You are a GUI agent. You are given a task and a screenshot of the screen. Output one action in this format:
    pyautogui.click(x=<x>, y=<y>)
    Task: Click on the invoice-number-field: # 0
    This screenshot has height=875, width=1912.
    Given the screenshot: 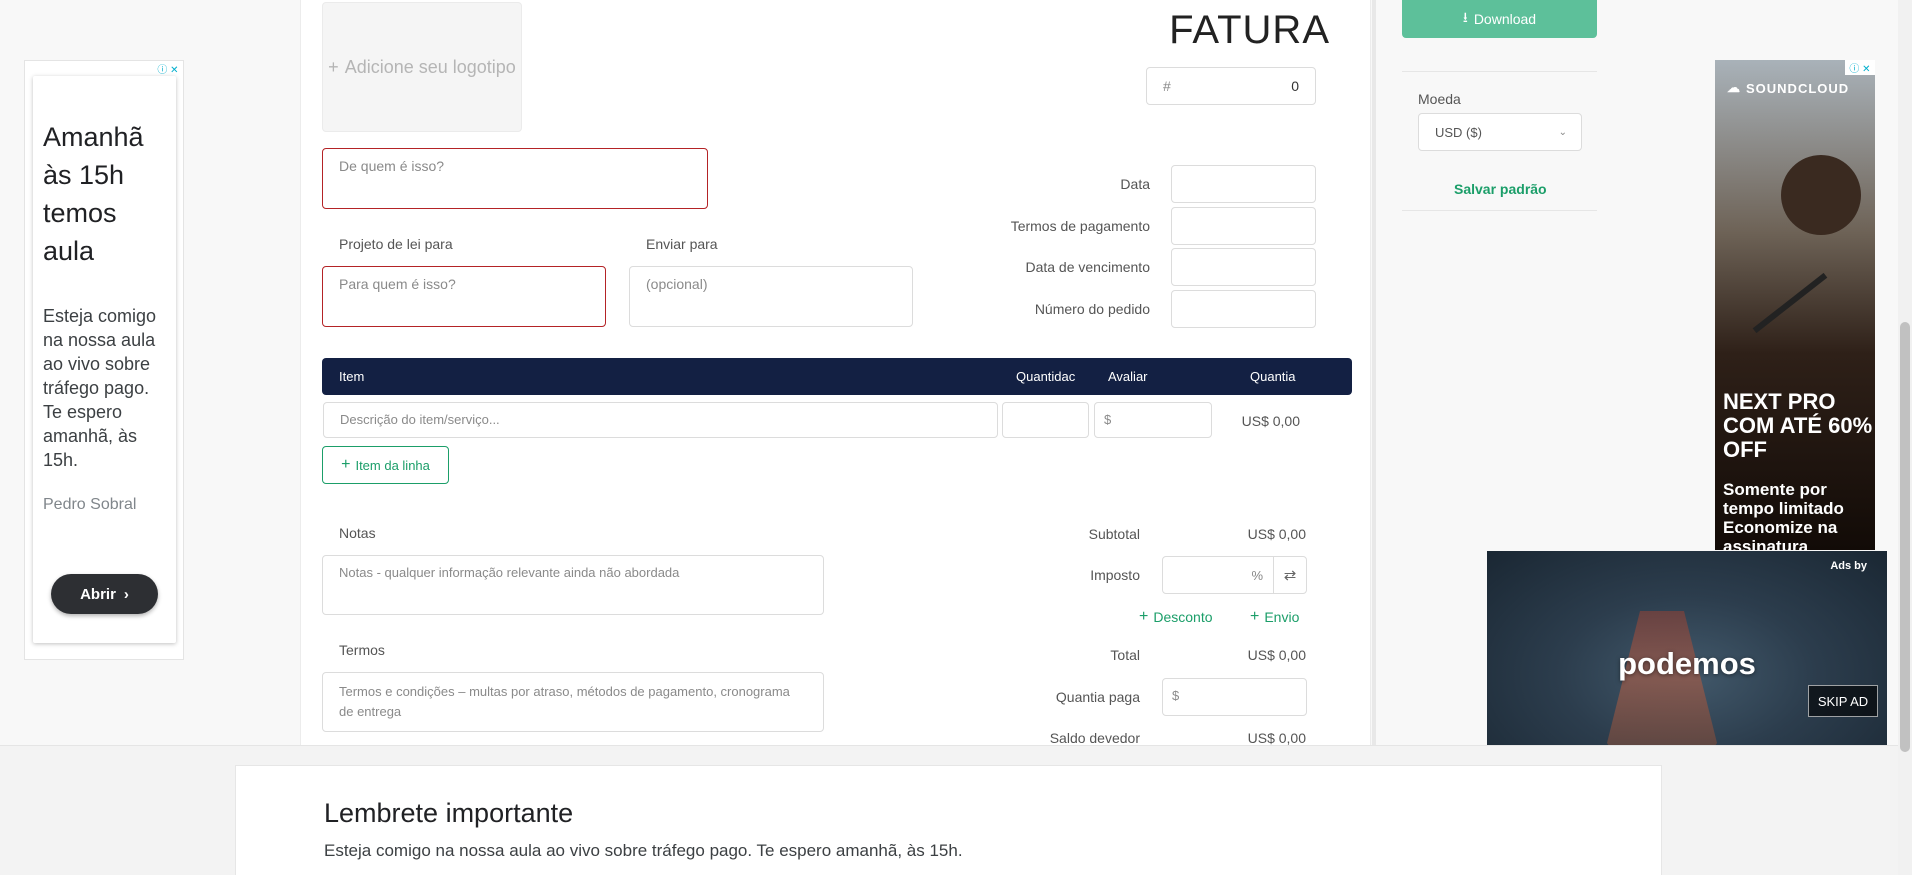 What is the action you would take?
    pyautogui.click(x=1231, y=86)
    